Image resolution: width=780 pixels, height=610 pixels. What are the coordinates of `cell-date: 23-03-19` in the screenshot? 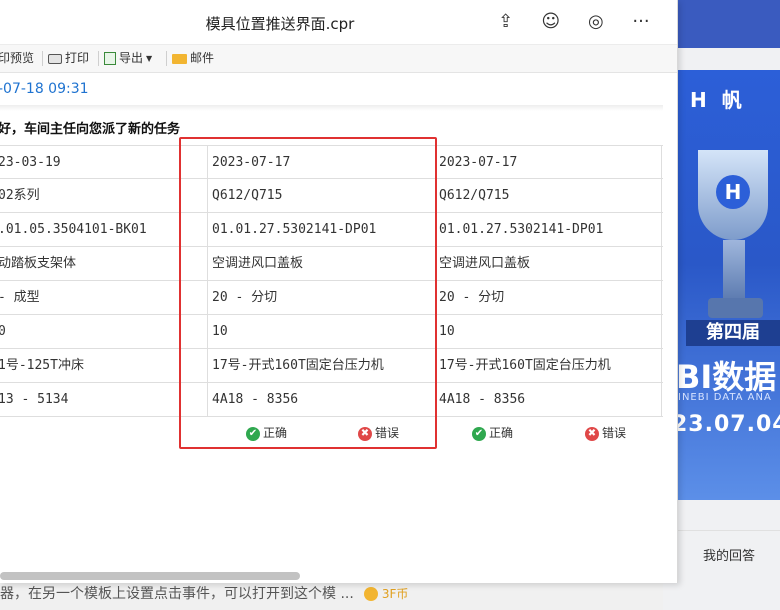 It's located at (30, 162).